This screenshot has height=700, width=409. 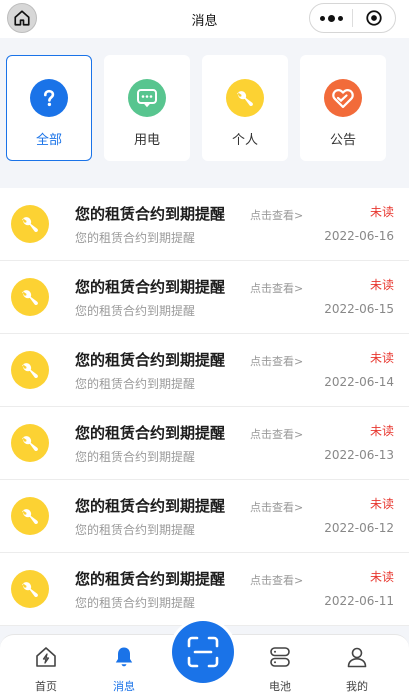 What do you see at coordinates (46, 657) in the screenshot?
I see `home-bolt-icon` at bounding box center [46, 657].